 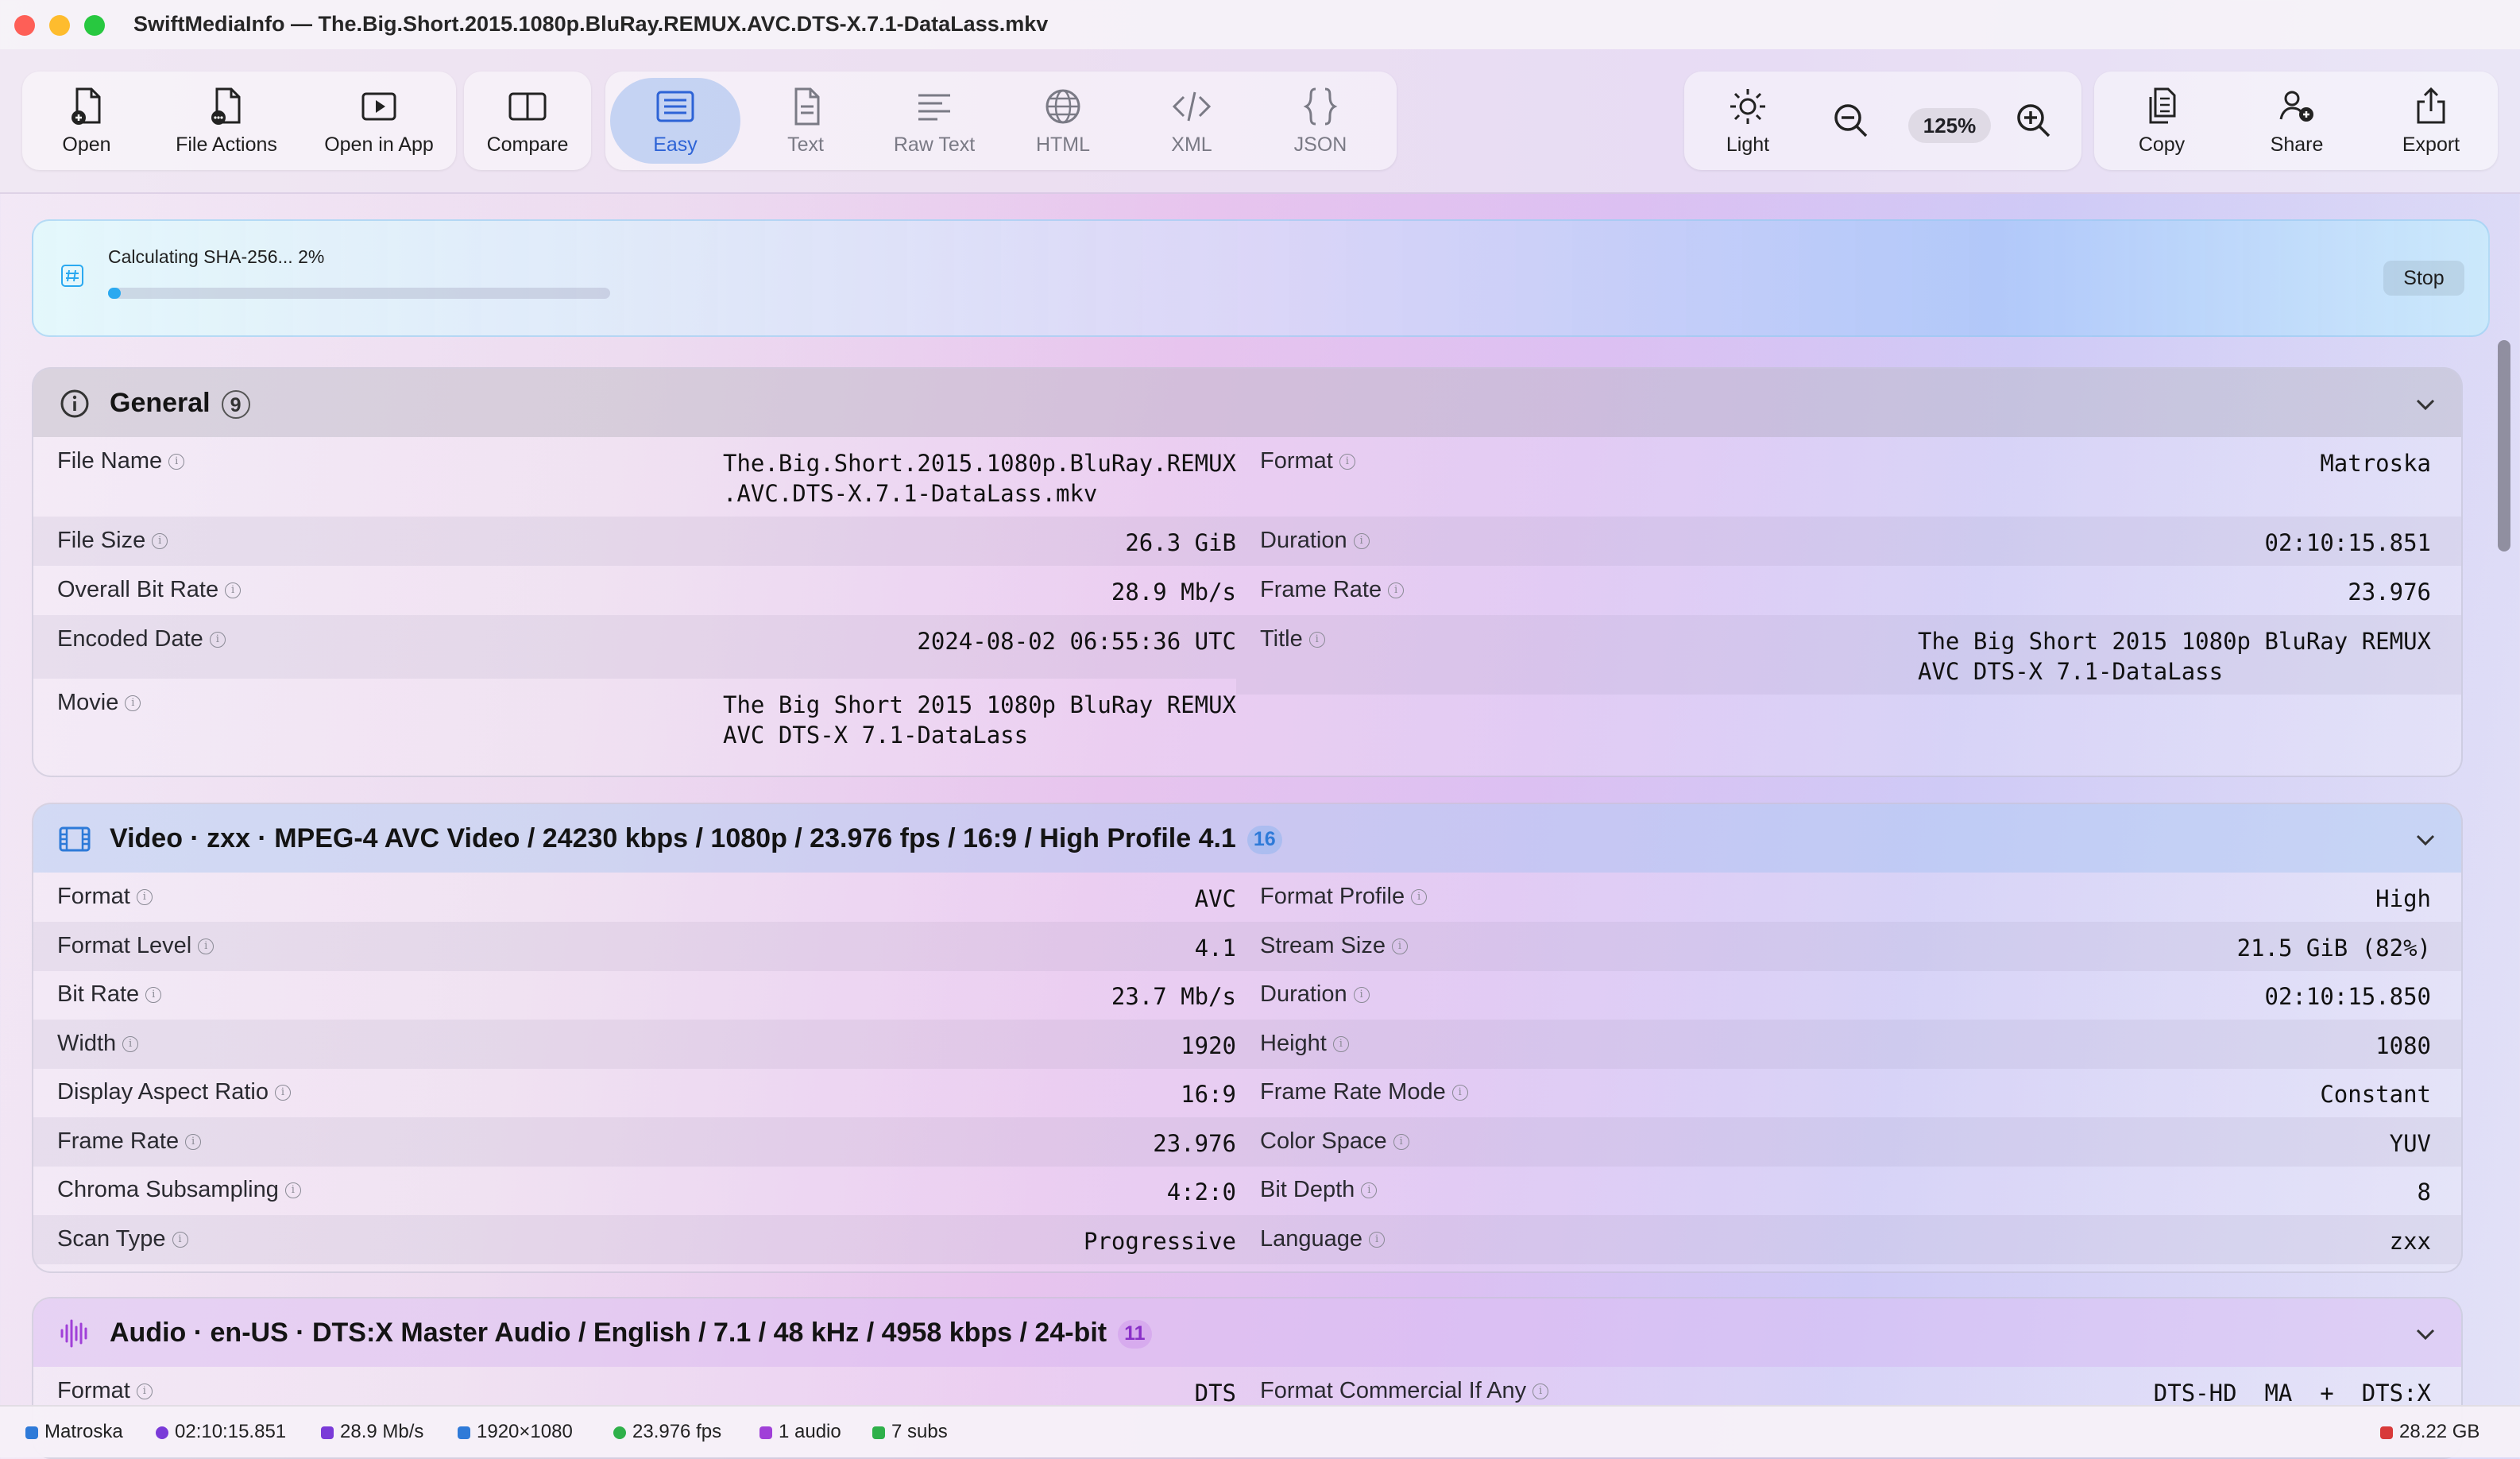 What do you see at coordinates (379, 121) in the screenshot?
I see `open-in-app-button: Open in App` at bounding box center [379, 121].